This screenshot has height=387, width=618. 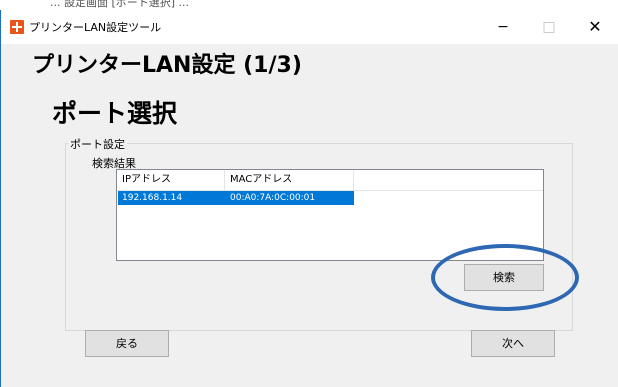 What do you see at coordinates (513, 343) in the screenshot?
I see `next-button: 次へ` at bounding box center [513, 343].